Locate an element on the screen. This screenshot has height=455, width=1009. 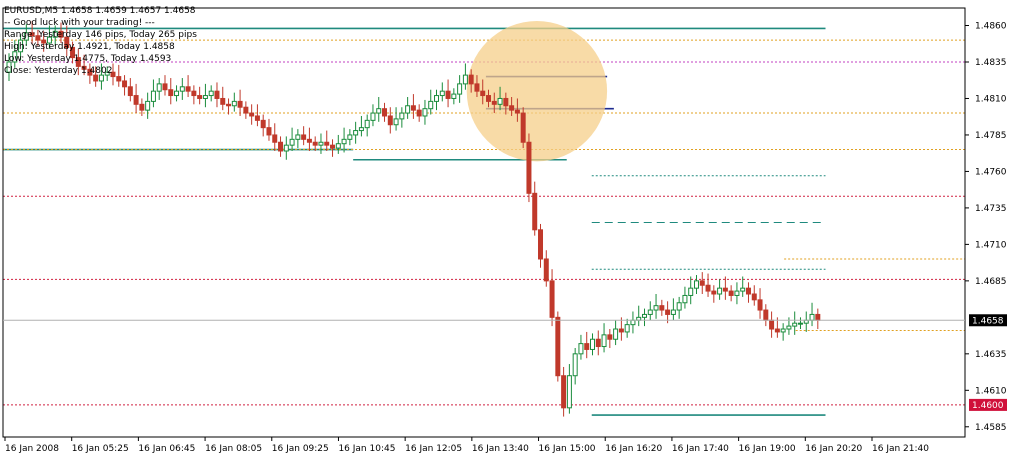
y-tick-label: 1.4735 is located at coordinates (991, 209).